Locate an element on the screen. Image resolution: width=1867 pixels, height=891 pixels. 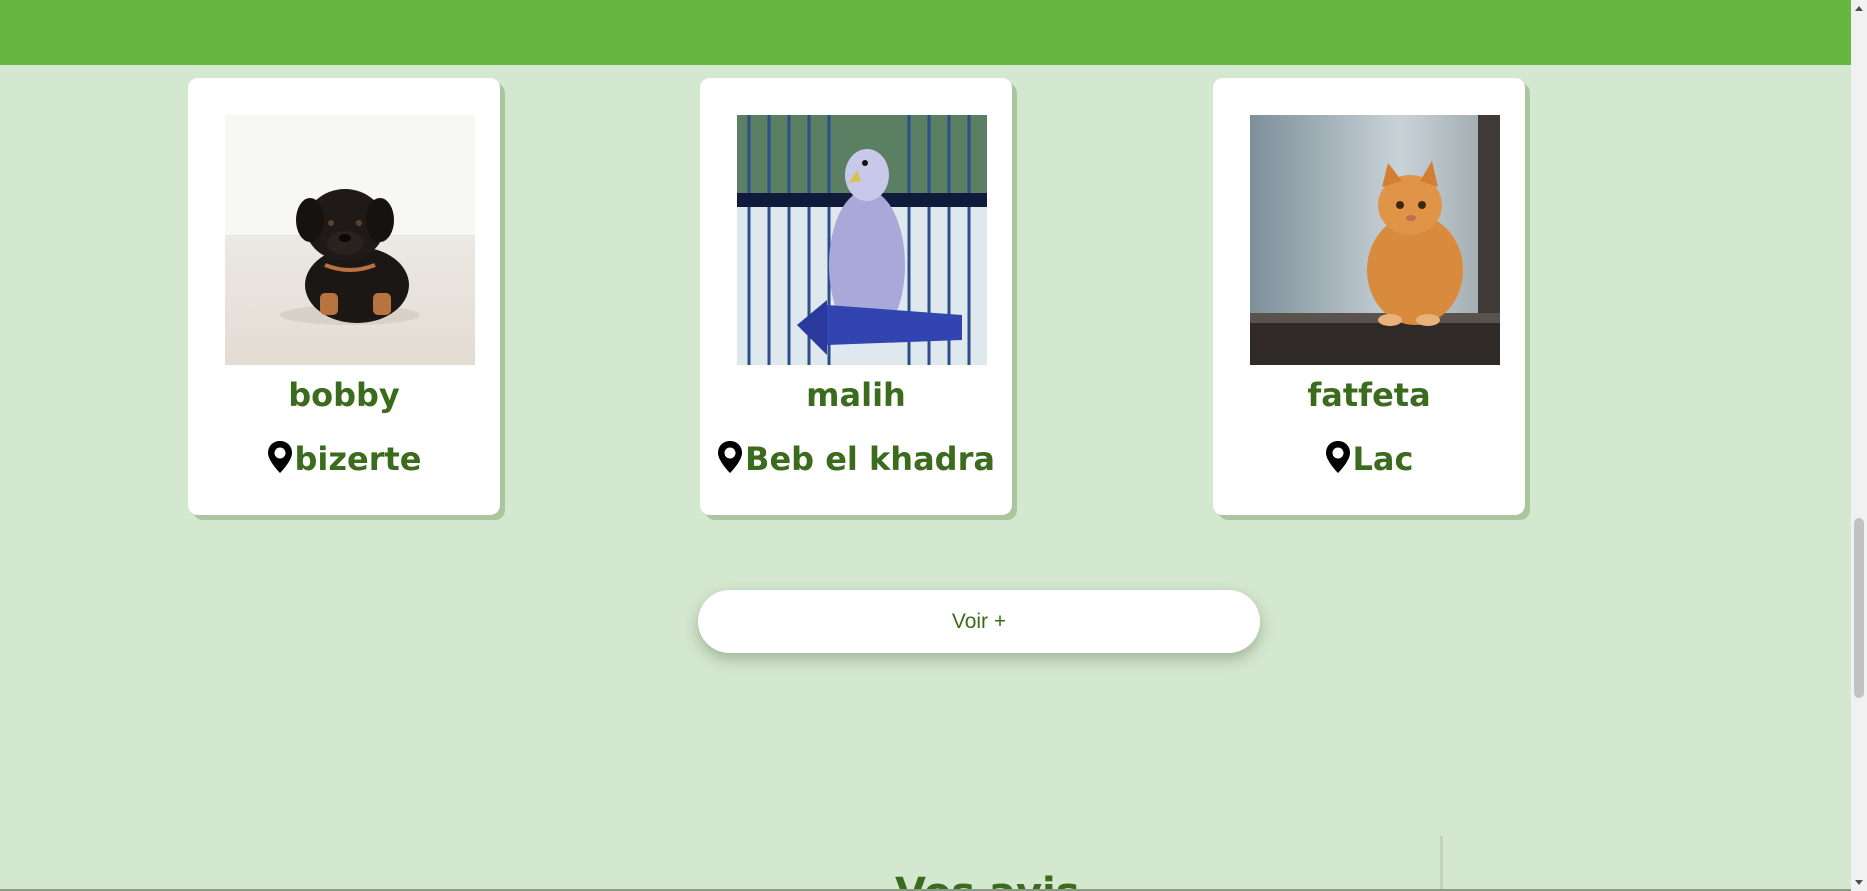
pet-location: bizerte is located at coordinates (344, 459).